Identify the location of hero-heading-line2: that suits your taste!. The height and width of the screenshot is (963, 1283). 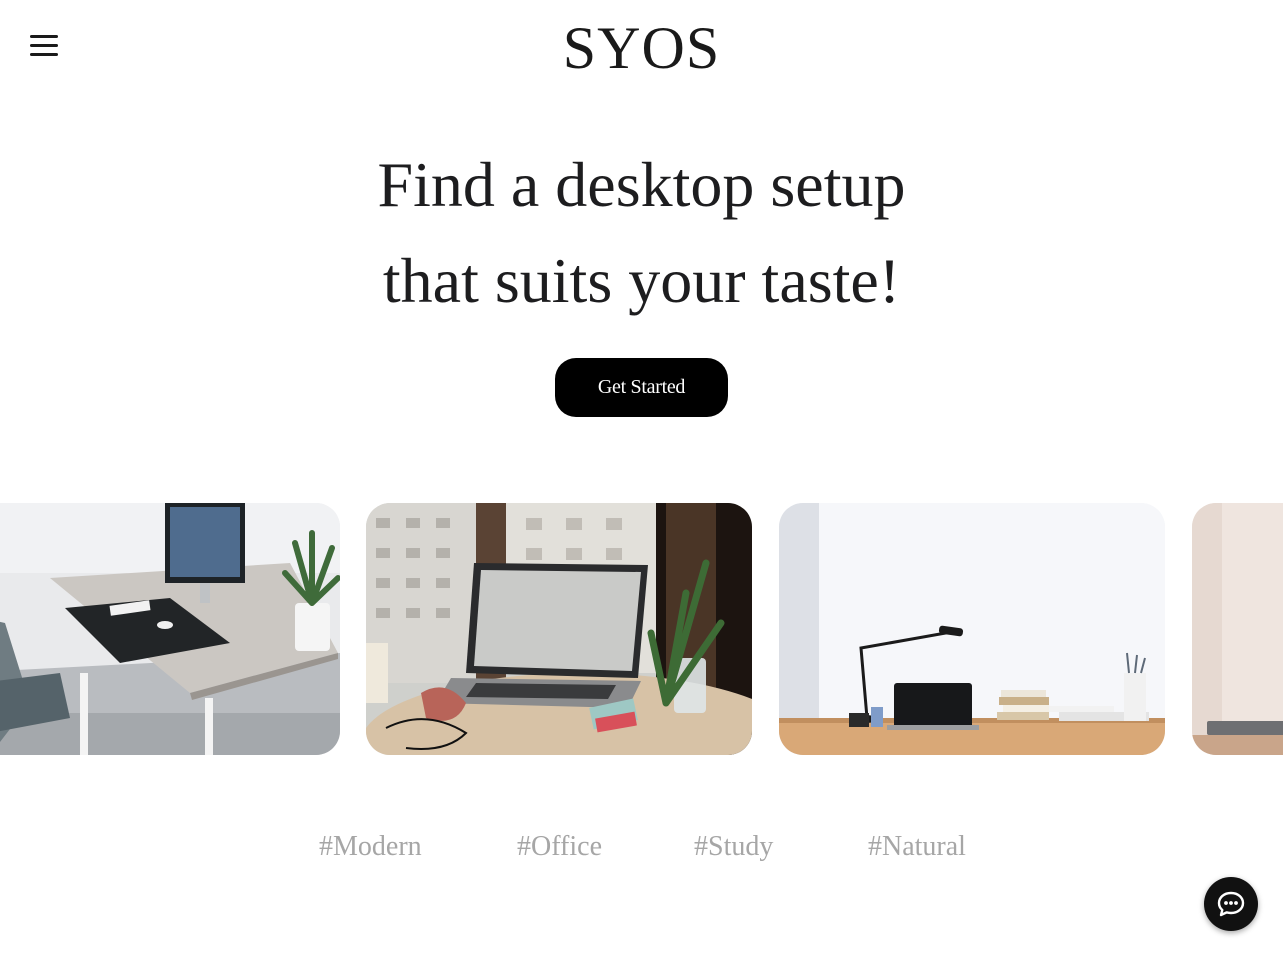
(641, 280).